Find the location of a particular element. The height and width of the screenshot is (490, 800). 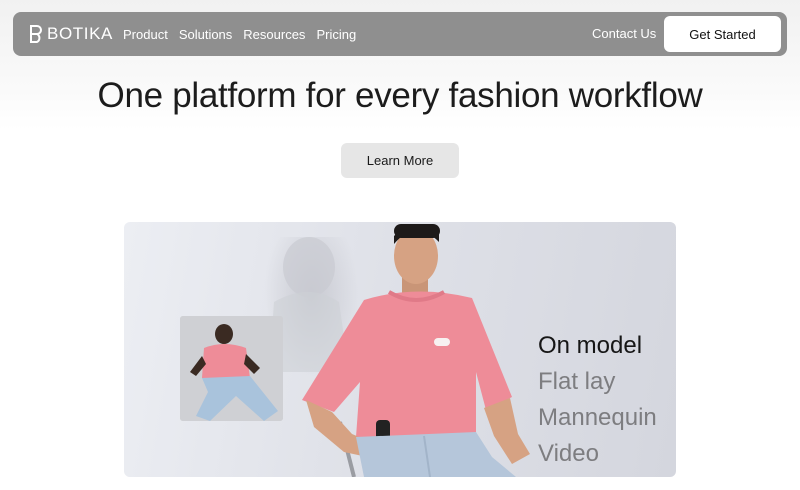

nav-item-pricing: Pricing is located at coordinates (336, 34).